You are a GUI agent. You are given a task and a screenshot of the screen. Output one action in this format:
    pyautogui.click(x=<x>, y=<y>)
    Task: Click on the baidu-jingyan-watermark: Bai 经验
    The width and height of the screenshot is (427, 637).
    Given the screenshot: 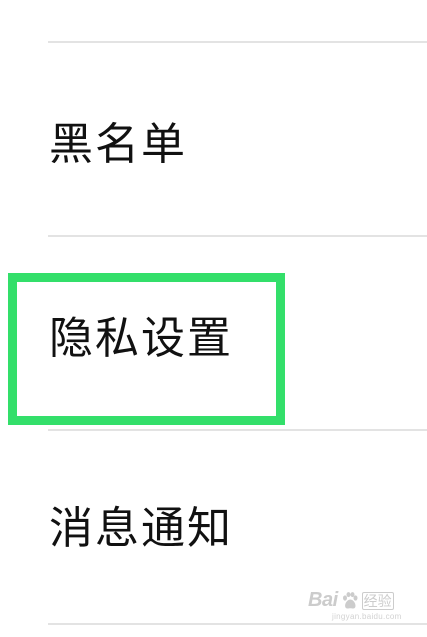 What is the action you would take?
    pyautogui.click(x=351, y=600)
    